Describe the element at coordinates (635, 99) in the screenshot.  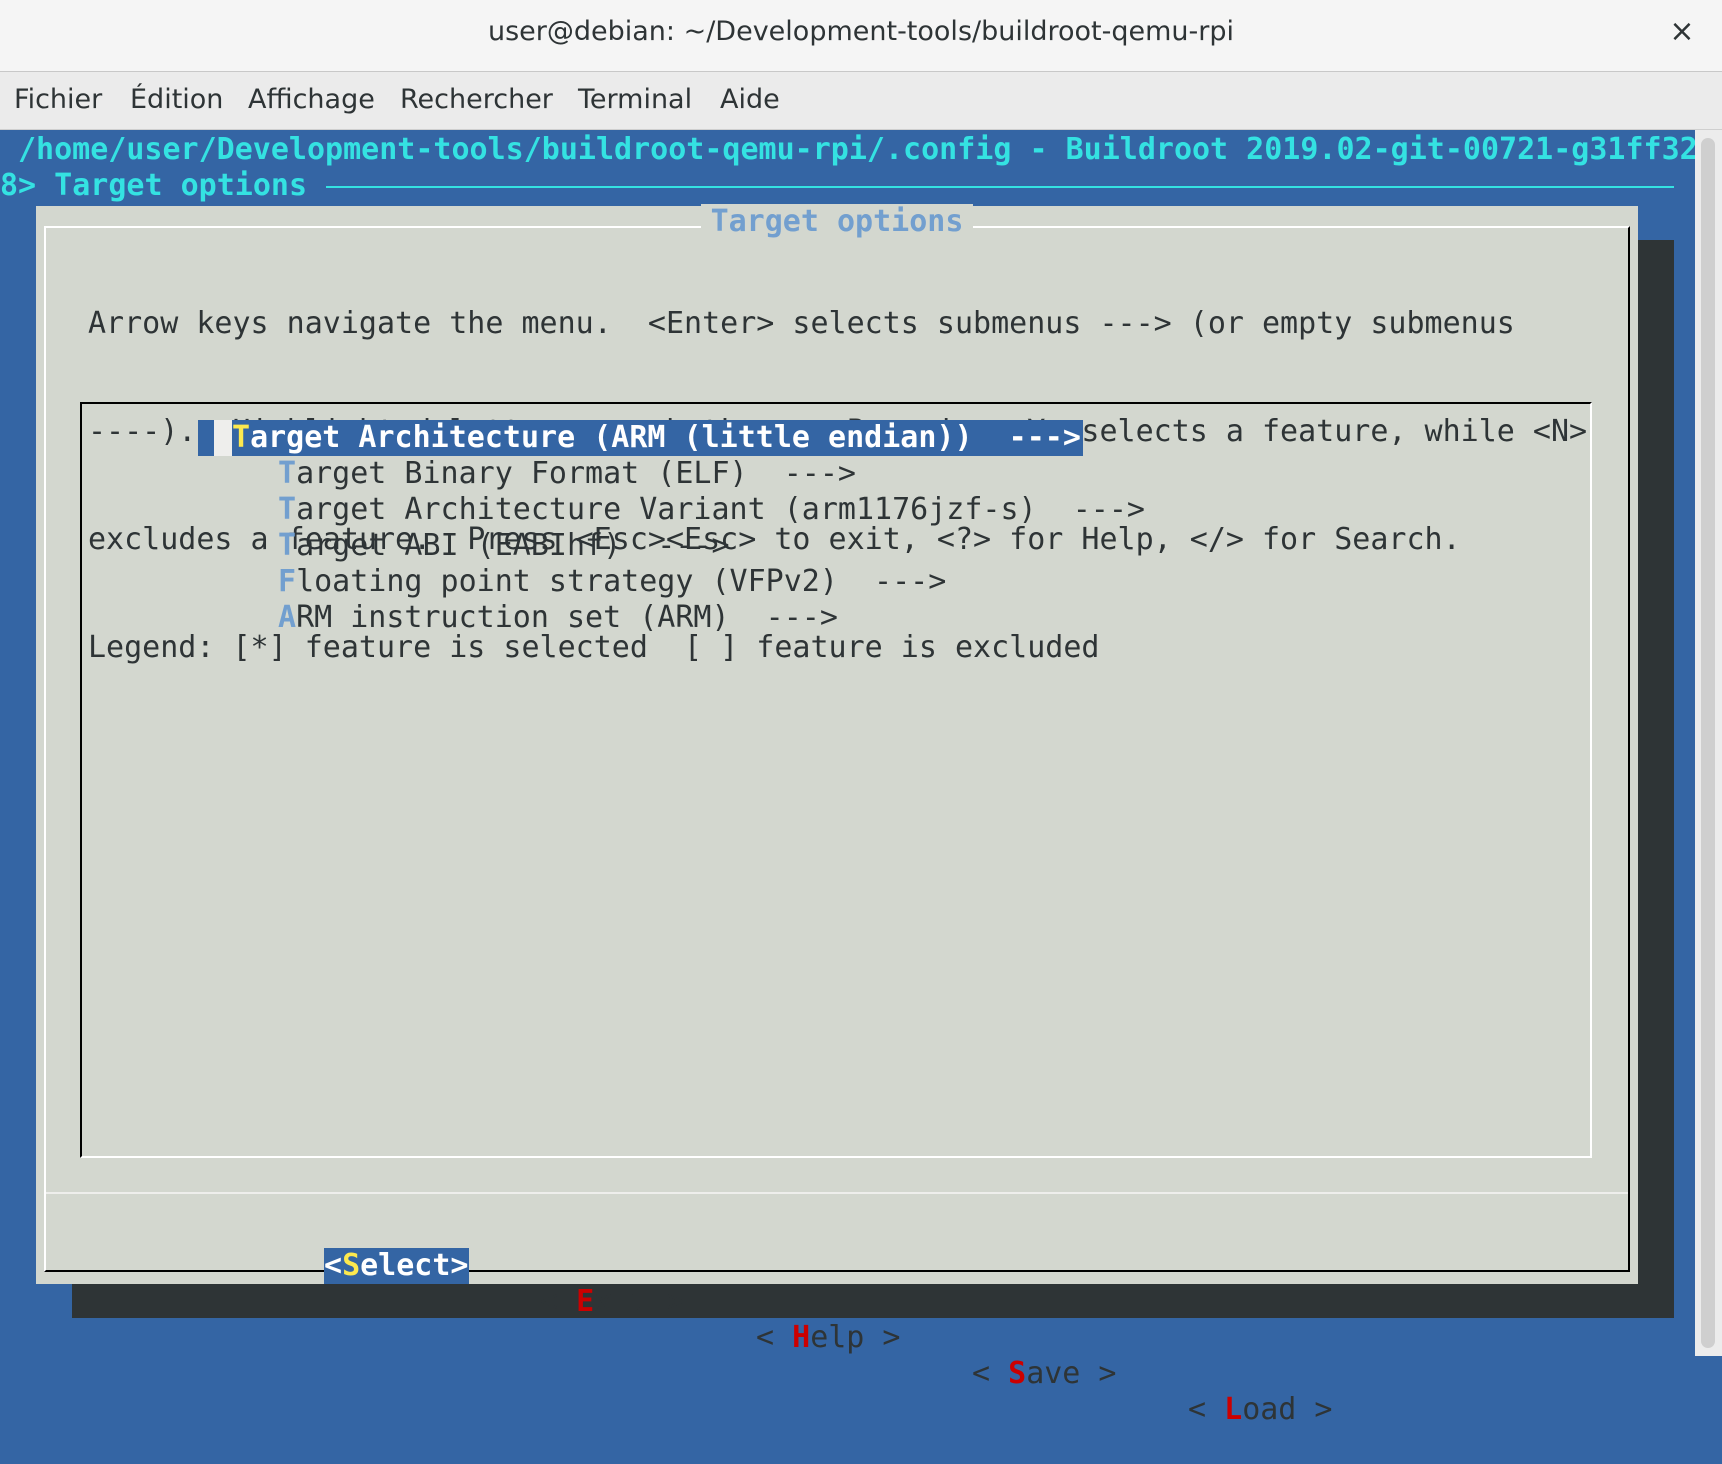
I see `menu-terminal: Terminal` at that location.